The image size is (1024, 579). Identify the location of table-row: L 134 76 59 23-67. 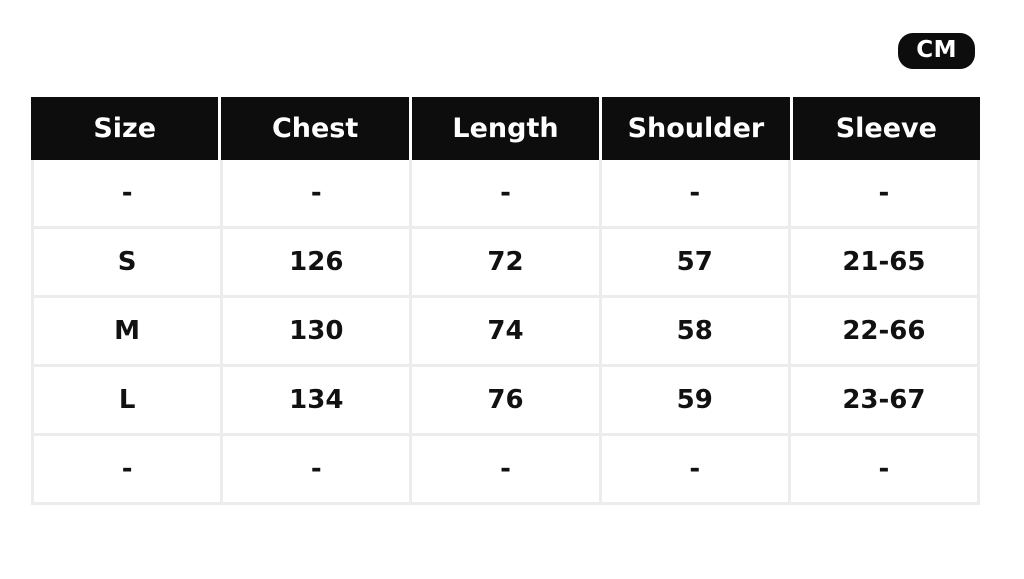
(507, 401).